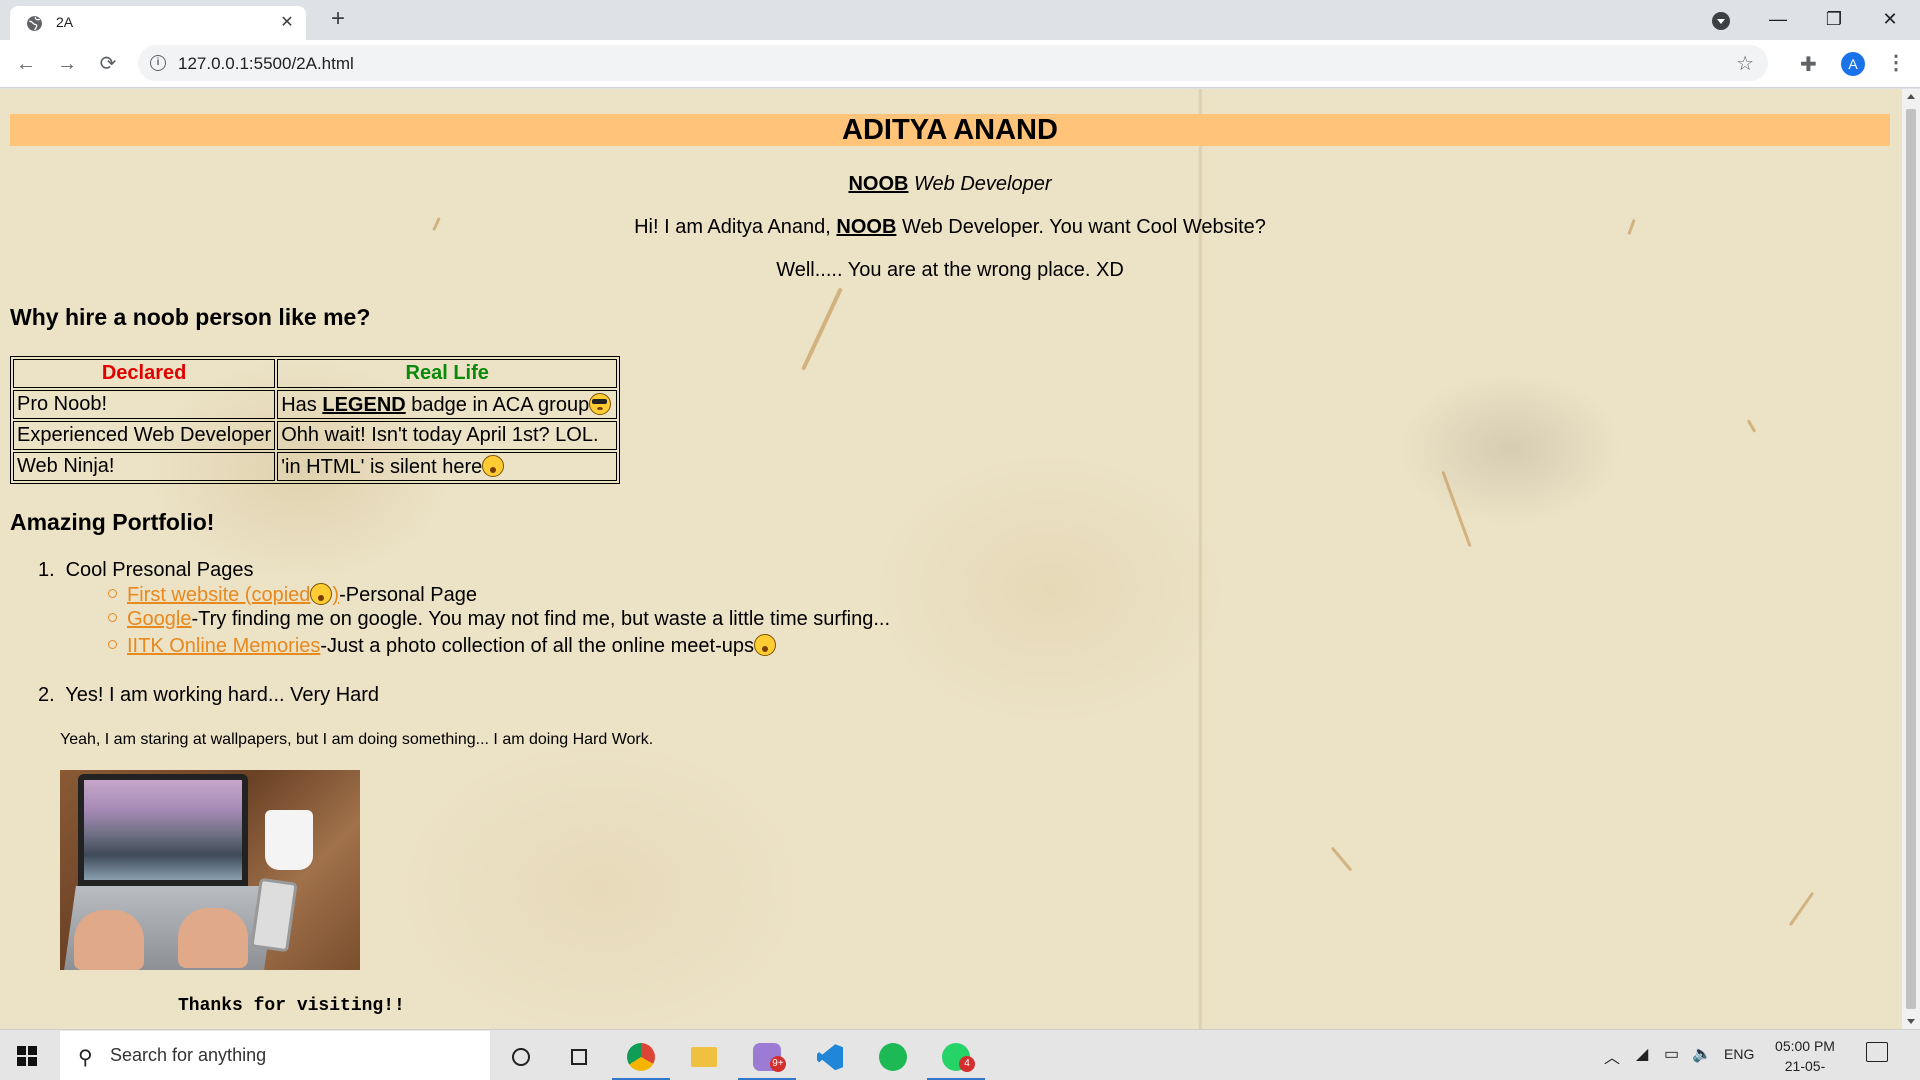 The height and width of the screenshot is (1080, 1920). I want to click on whatsapp-taskbar-icon: 4, so click(956, 1055).